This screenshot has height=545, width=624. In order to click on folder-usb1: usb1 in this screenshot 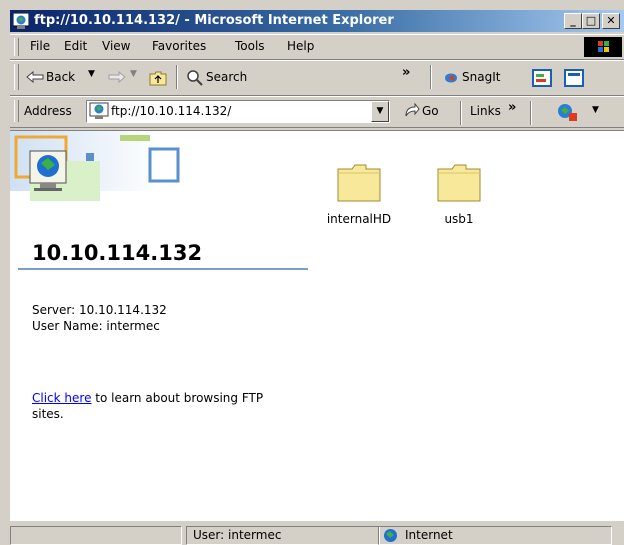, I will do `click(459, 194)`.